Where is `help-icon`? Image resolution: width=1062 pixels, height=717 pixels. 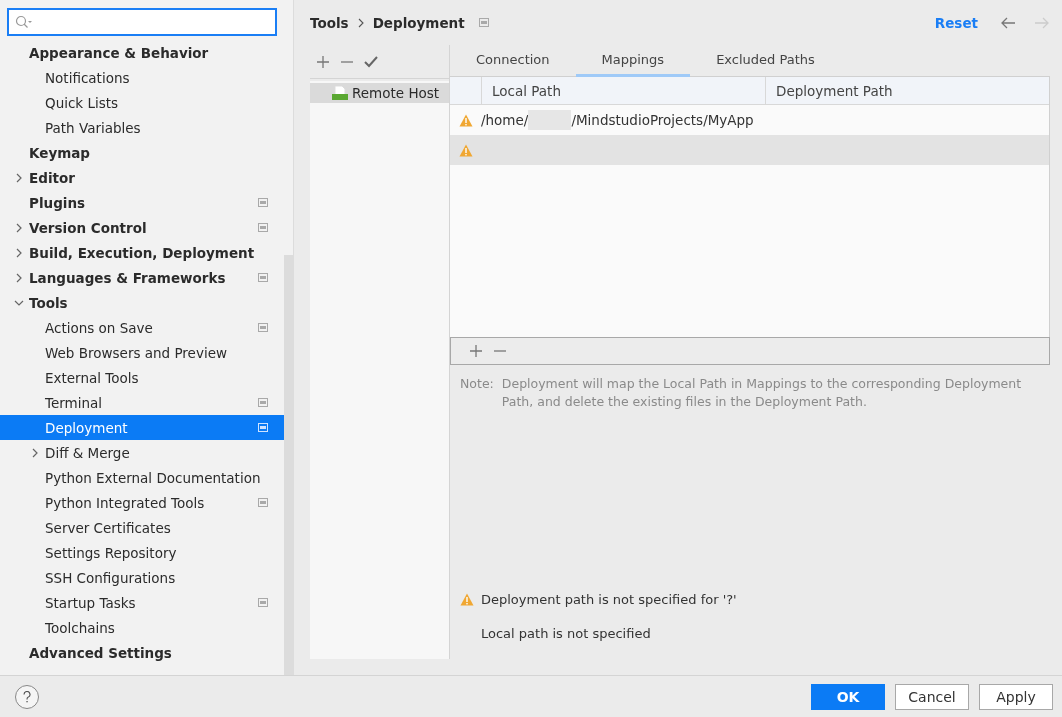
help-icon is located at coordinates (27, 696).